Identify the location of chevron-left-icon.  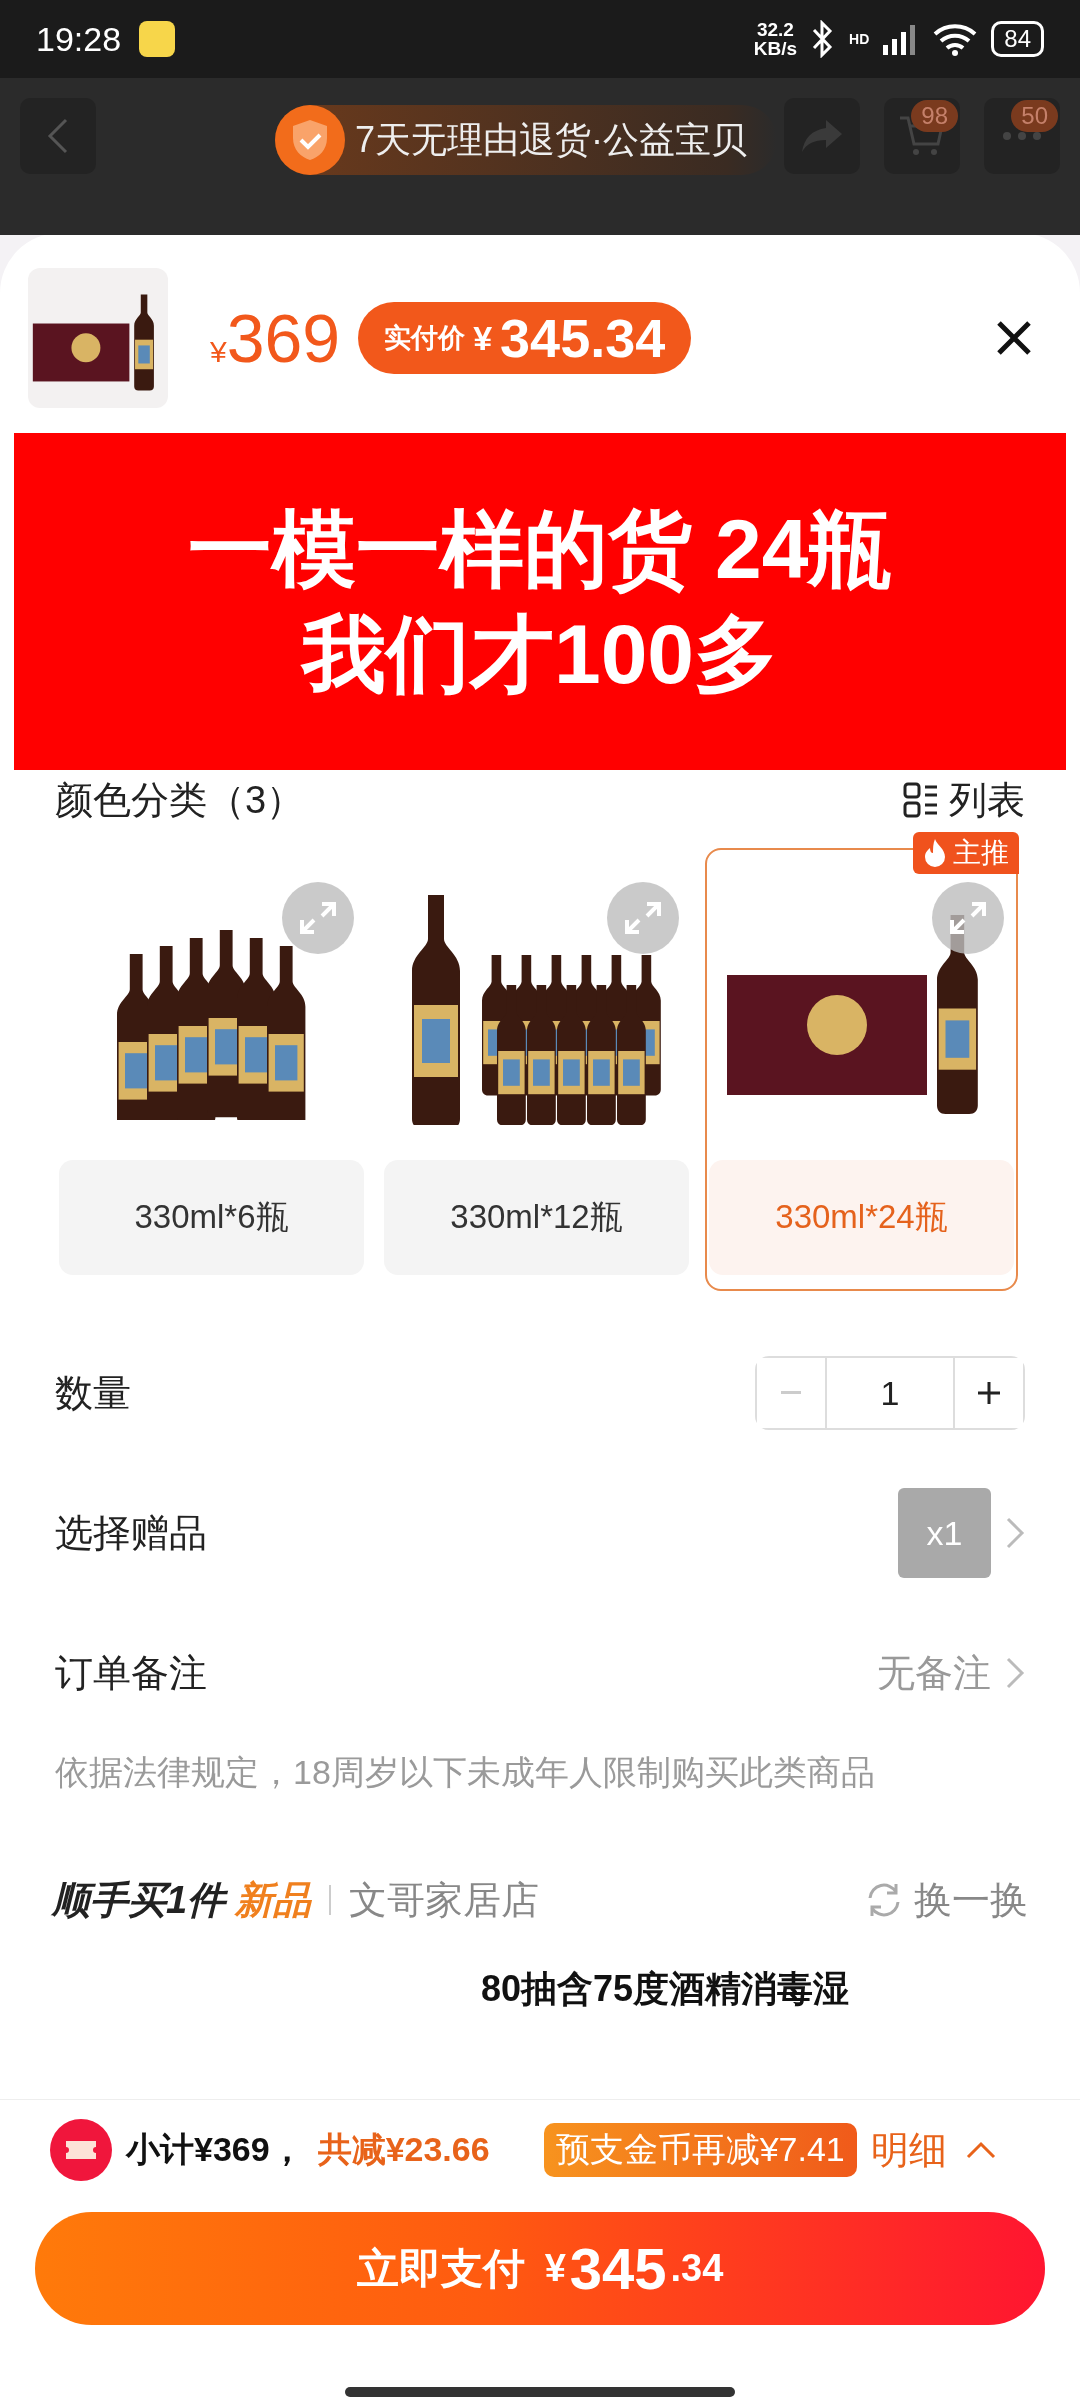
(58, 136).